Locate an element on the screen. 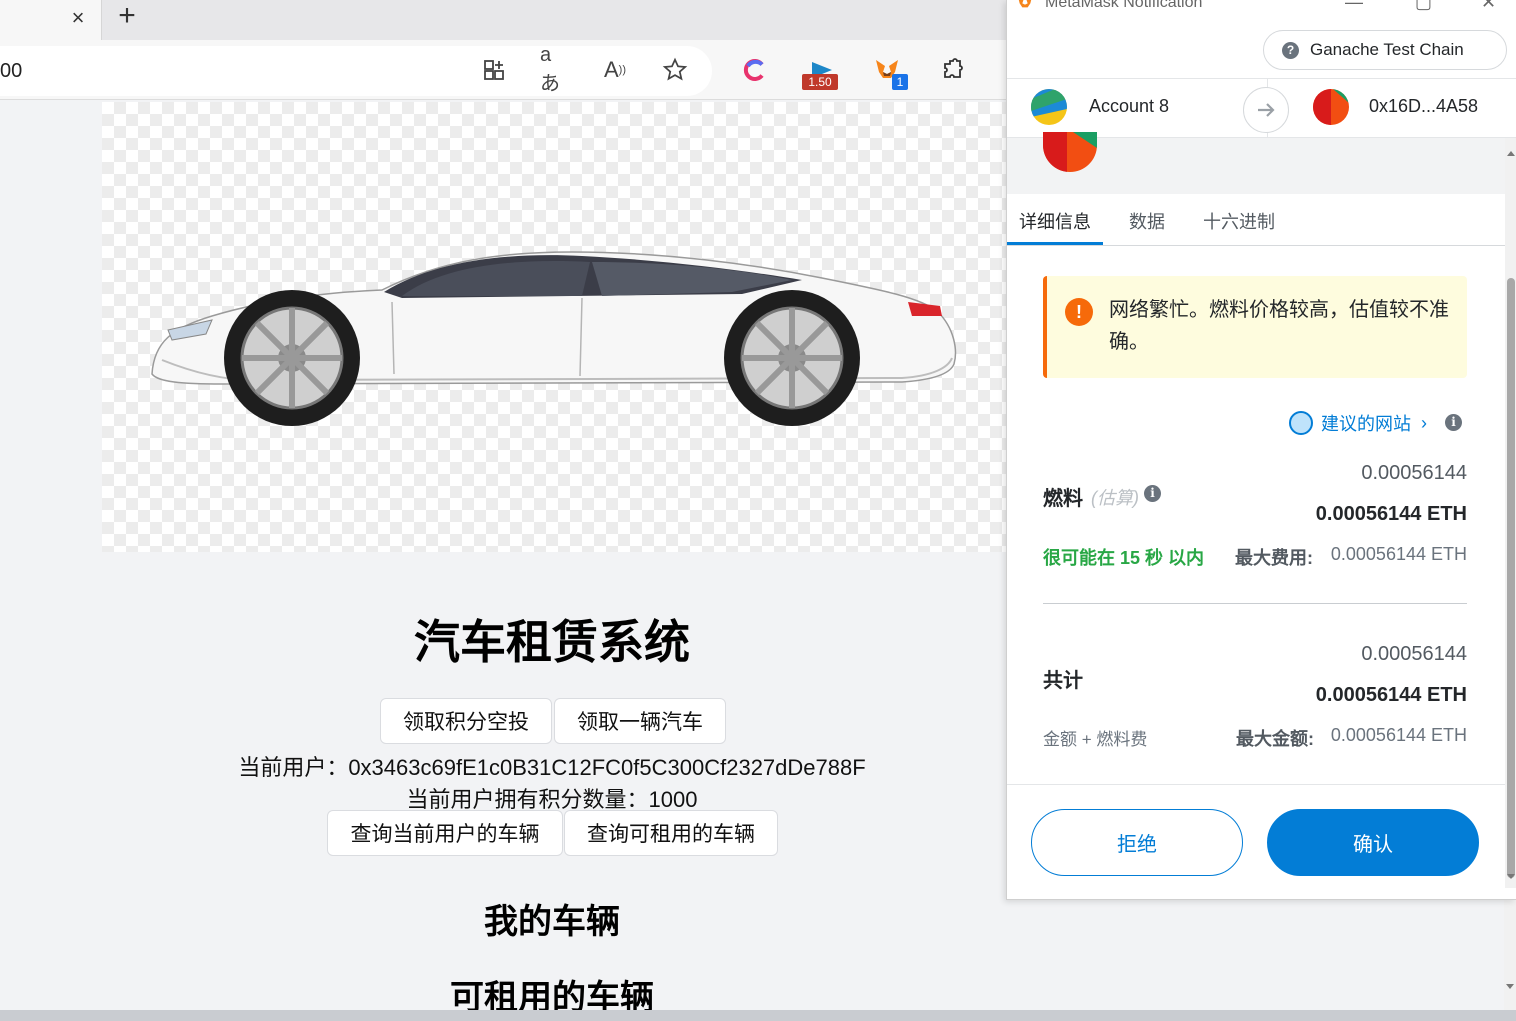 The image size is (1516, 1021). tab-hex: 十六进制 is located at coordinates (1239, 221).